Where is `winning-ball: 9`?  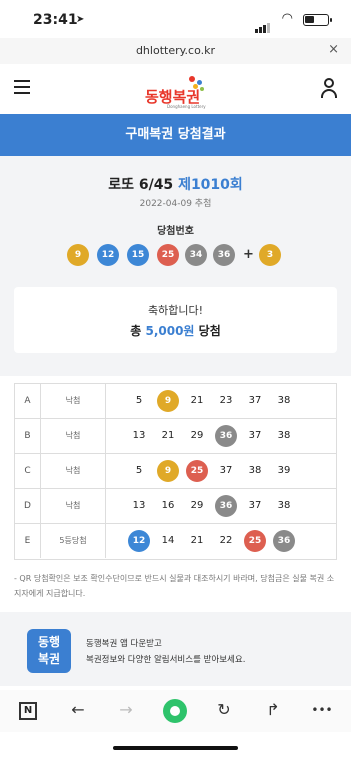 winning-ball: 9 is located at coordinates (78, 255).